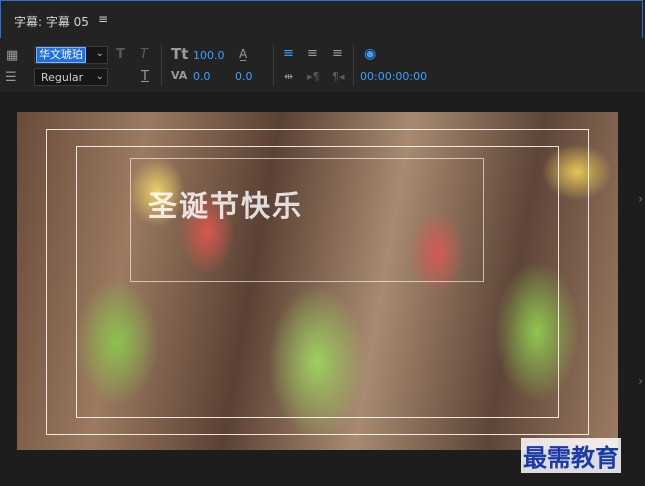  I want to click on font-family-select: 华文琥珀 ⌄, so click(71, 55).